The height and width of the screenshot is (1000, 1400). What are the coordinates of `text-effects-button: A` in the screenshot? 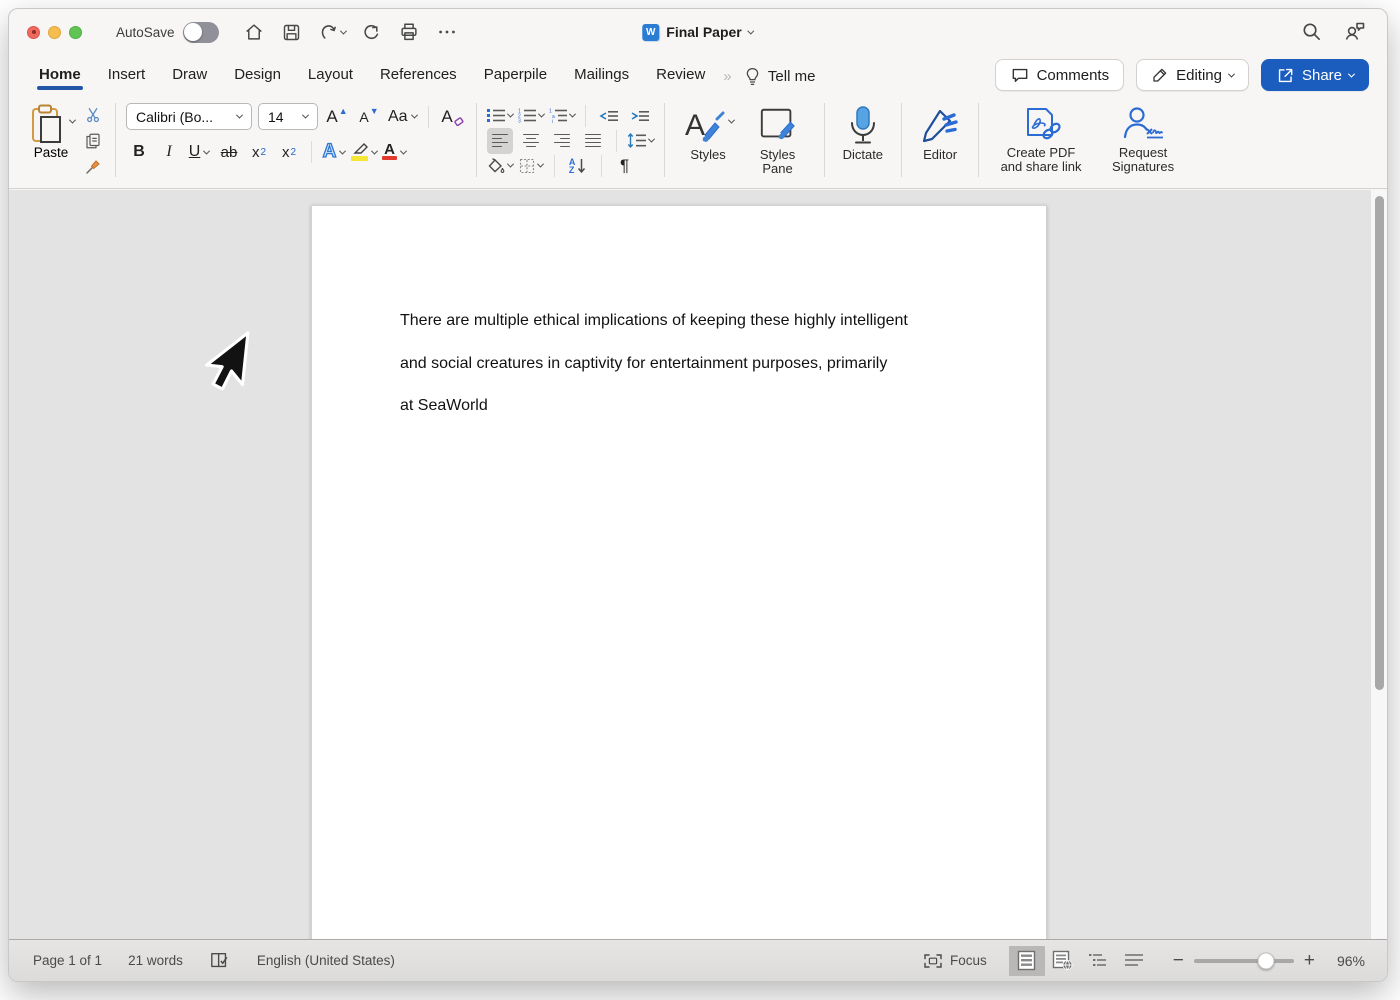 It's located at (334, 152).